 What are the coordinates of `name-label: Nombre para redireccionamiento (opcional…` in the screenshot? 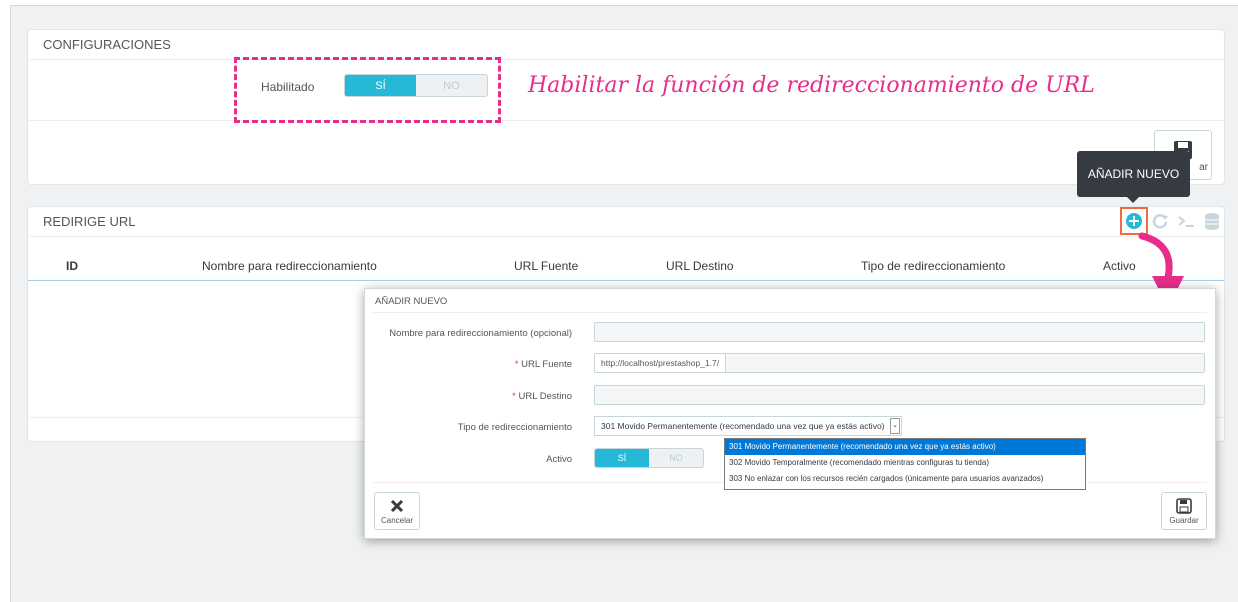 It's located at (480, 333).